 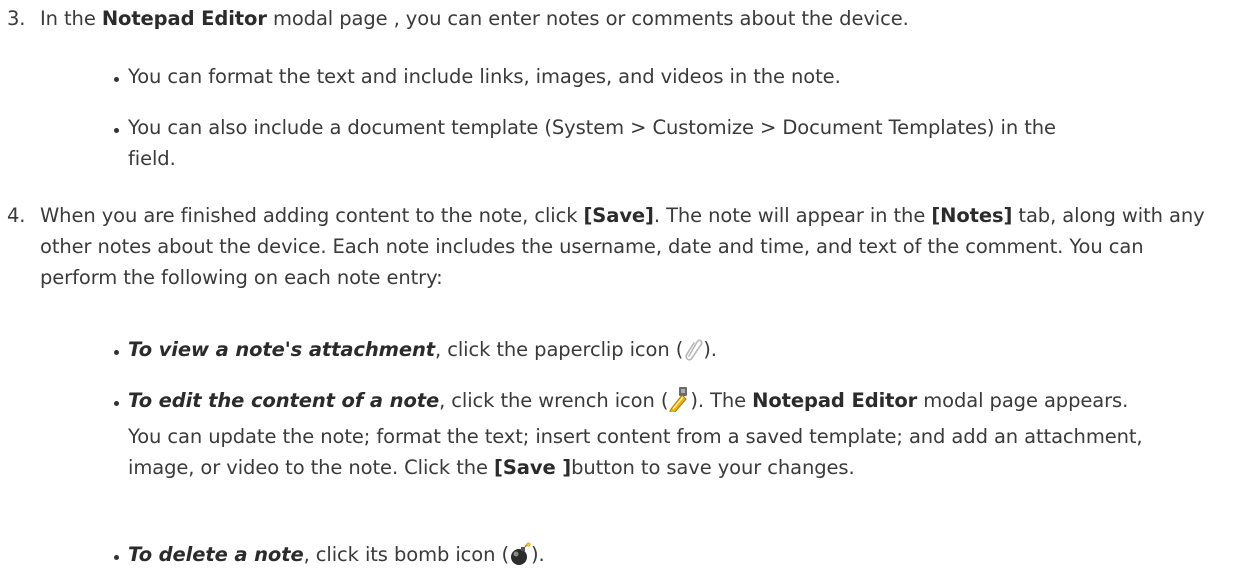 I want to click on notes-tab-label: [Notes], so click(x=972, y=215).